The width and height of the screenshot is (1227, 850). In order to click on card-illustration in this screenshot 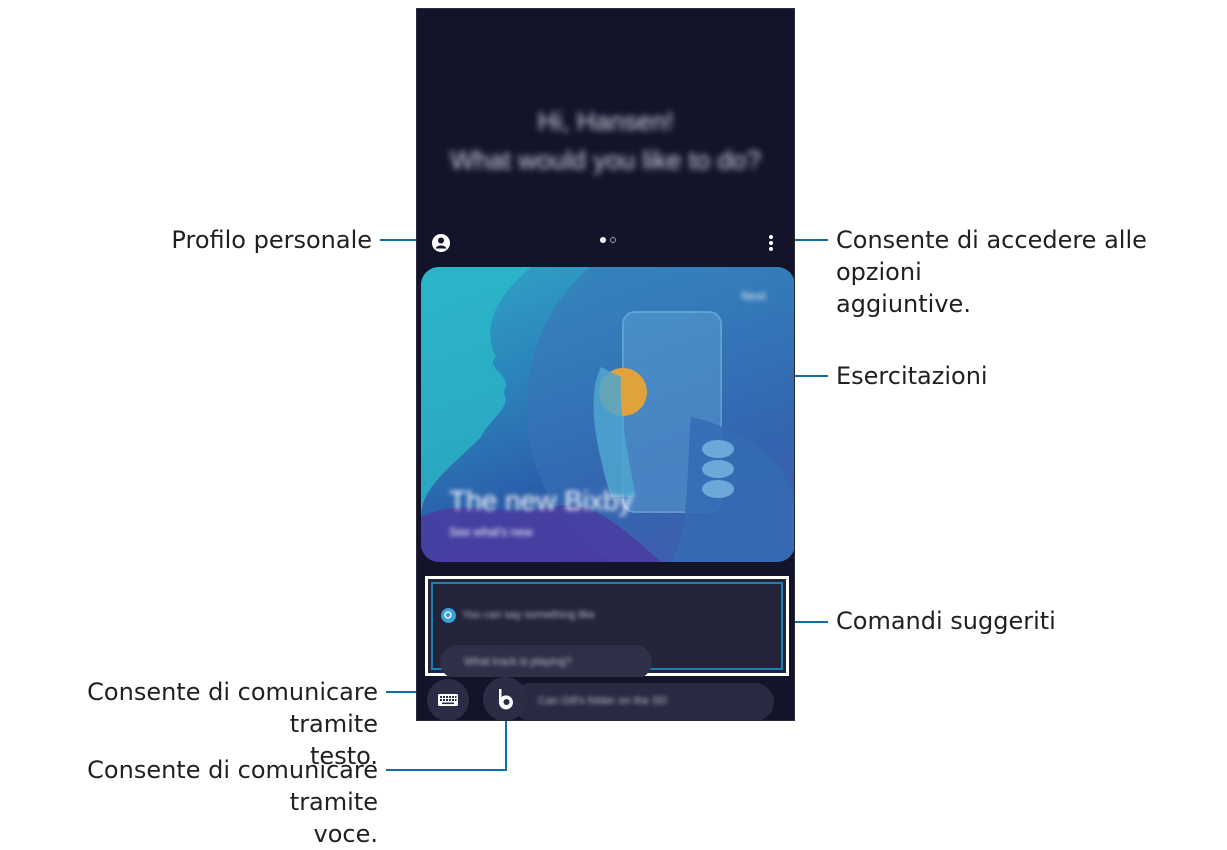, I will do `click(607, 414)`.